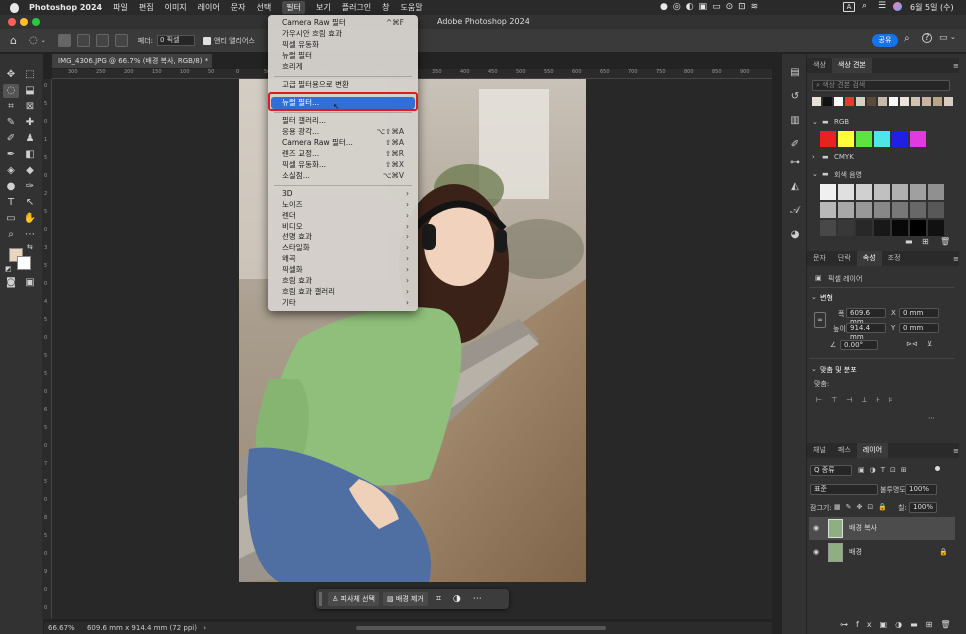  I want to click on default-colors-icon: ◩, so click(8, 269).